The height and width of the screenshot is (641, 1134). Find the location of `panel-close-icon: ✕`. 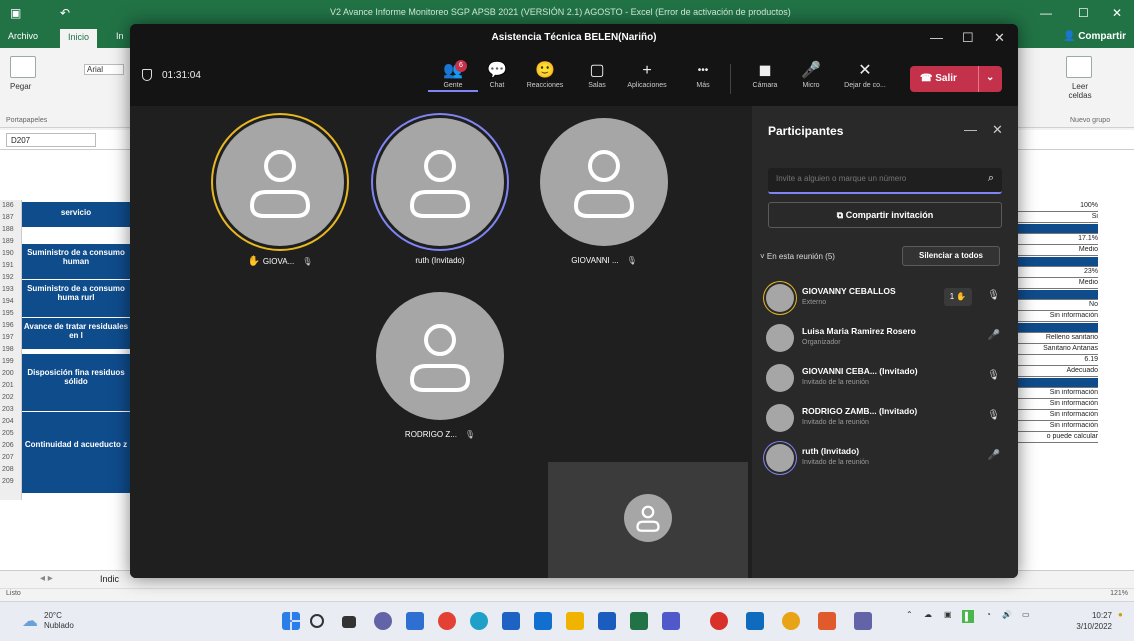

panel-close-icon: ✕ is located at coordinates (997, 130).